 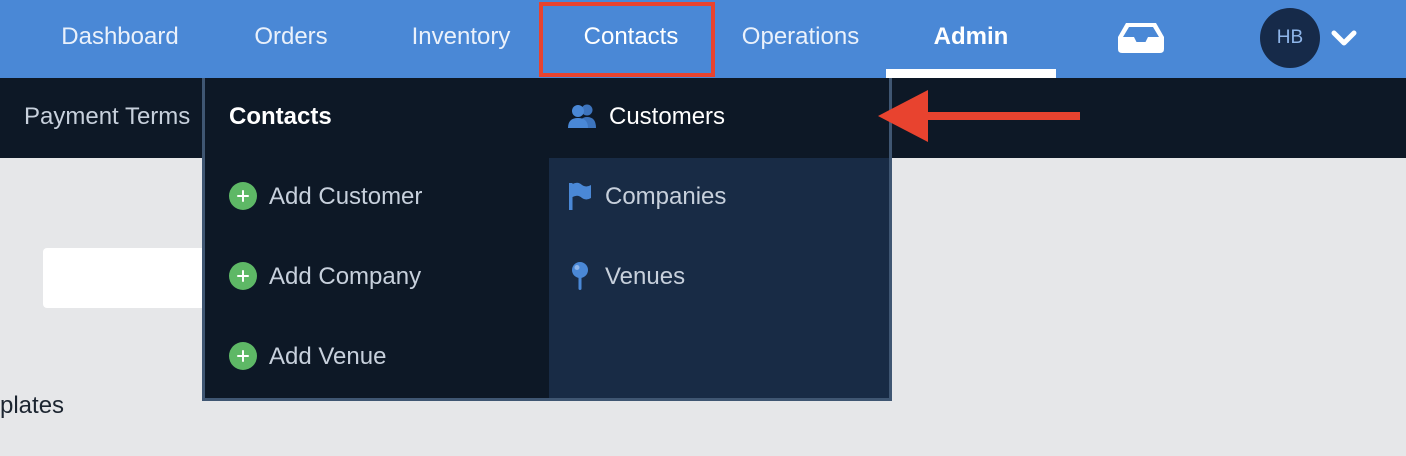 What do you see at coordinates (107, 118) in the screenshot?
I see `subnav-item-payment-terms: Payment Terms` at bounding box center [107, 118].